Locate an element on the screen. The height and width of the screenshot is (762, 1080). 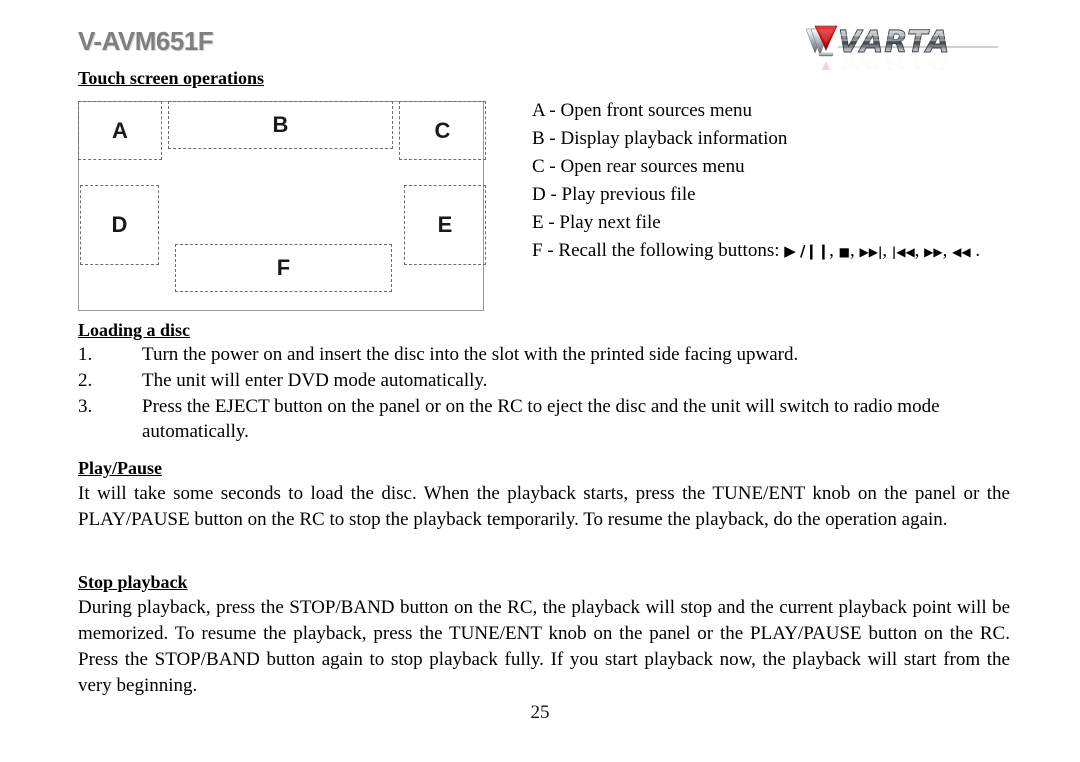
legend-row-b: B - Display playback information is located at coordinates (660, 138).